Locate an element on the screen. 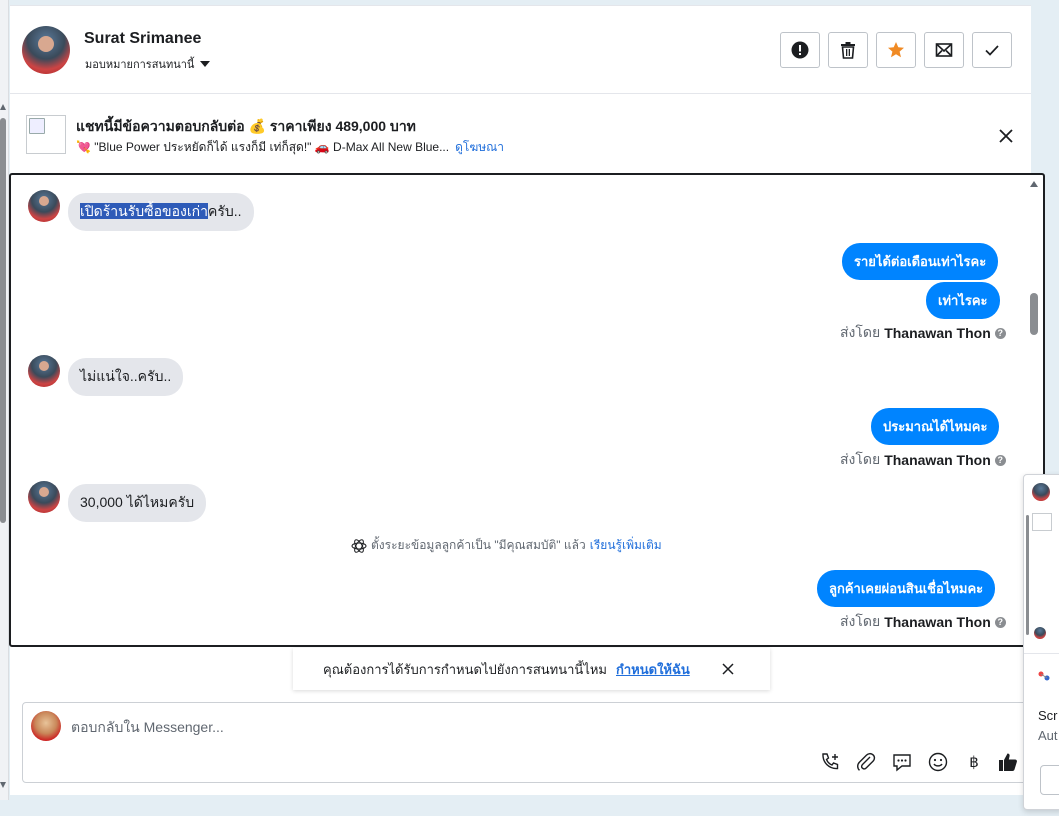 The height and width of the screenshot is (816, 1059). envelope-icon is located at coordinates (944, 50).